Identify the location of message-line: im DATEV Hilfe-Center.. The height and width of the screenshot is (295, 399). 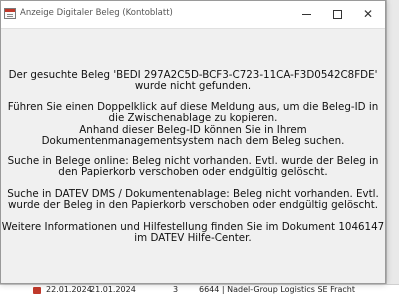
(193, 238).